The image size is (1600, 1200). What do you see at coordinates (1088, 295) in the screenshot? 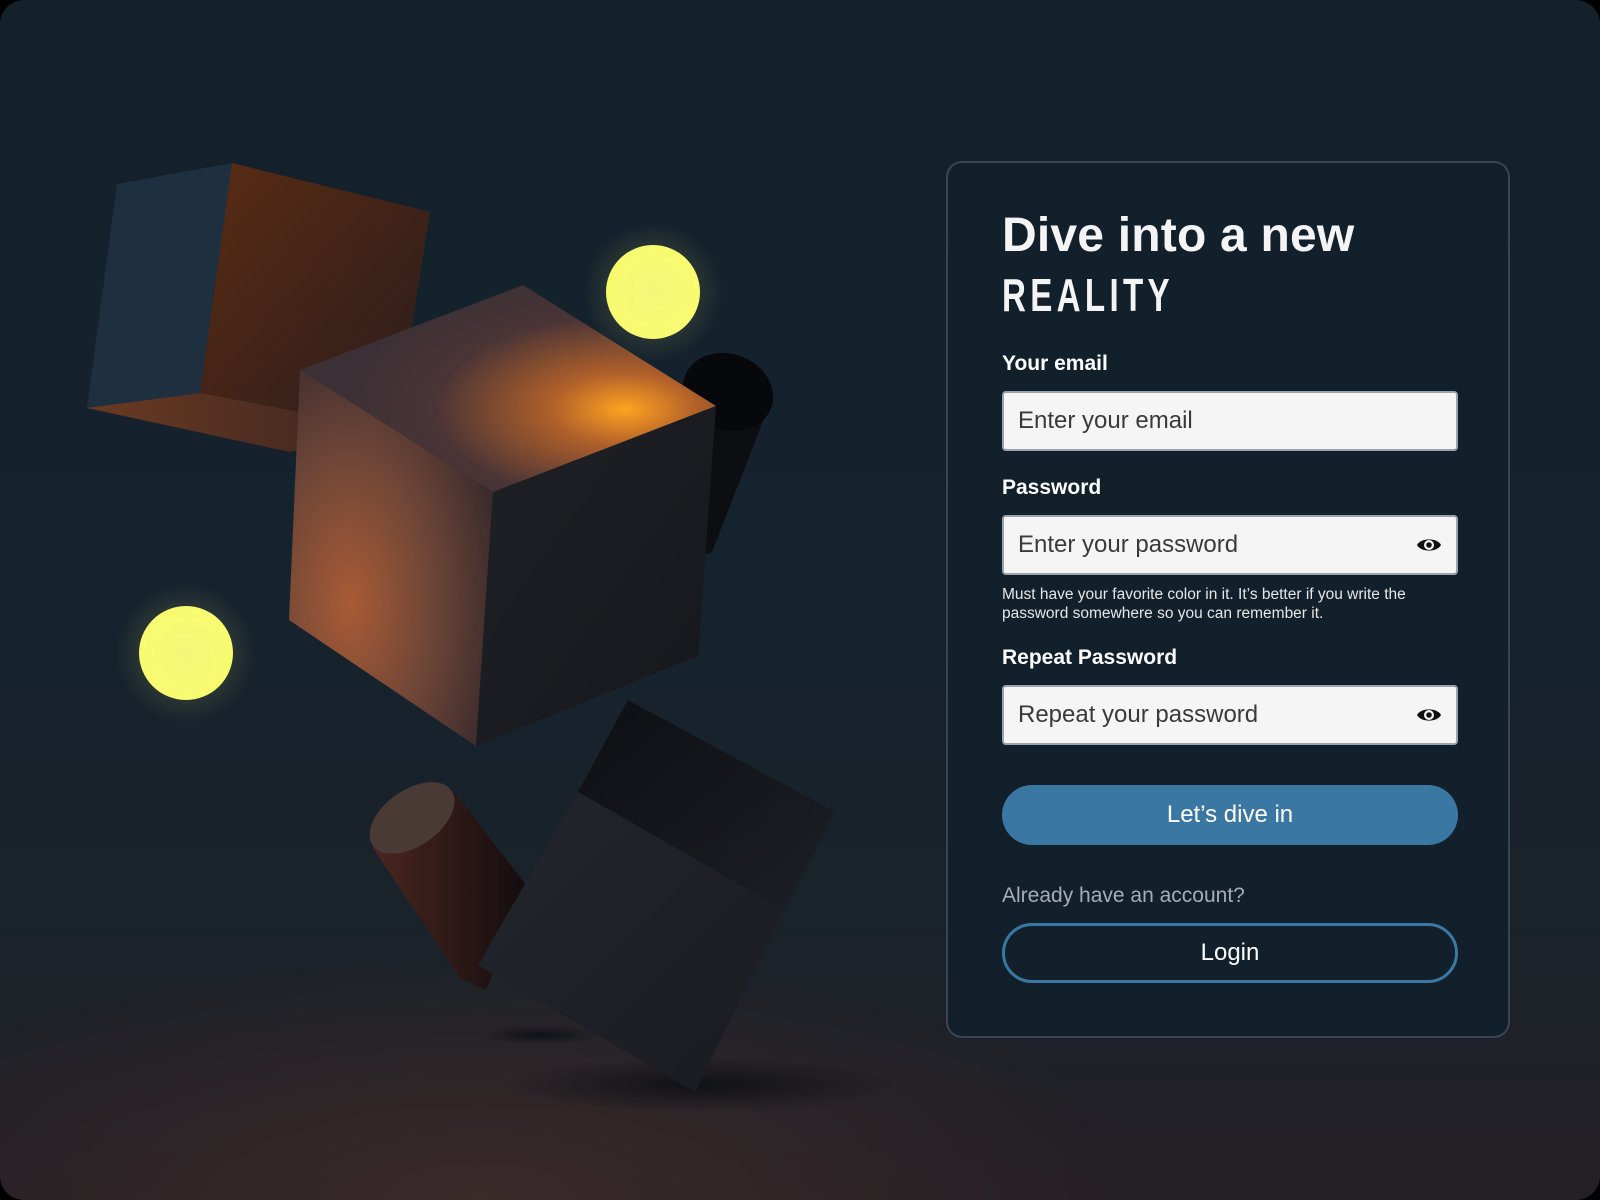
I see `page-subtitle: REALITY` at bounding box center [1088, 295].